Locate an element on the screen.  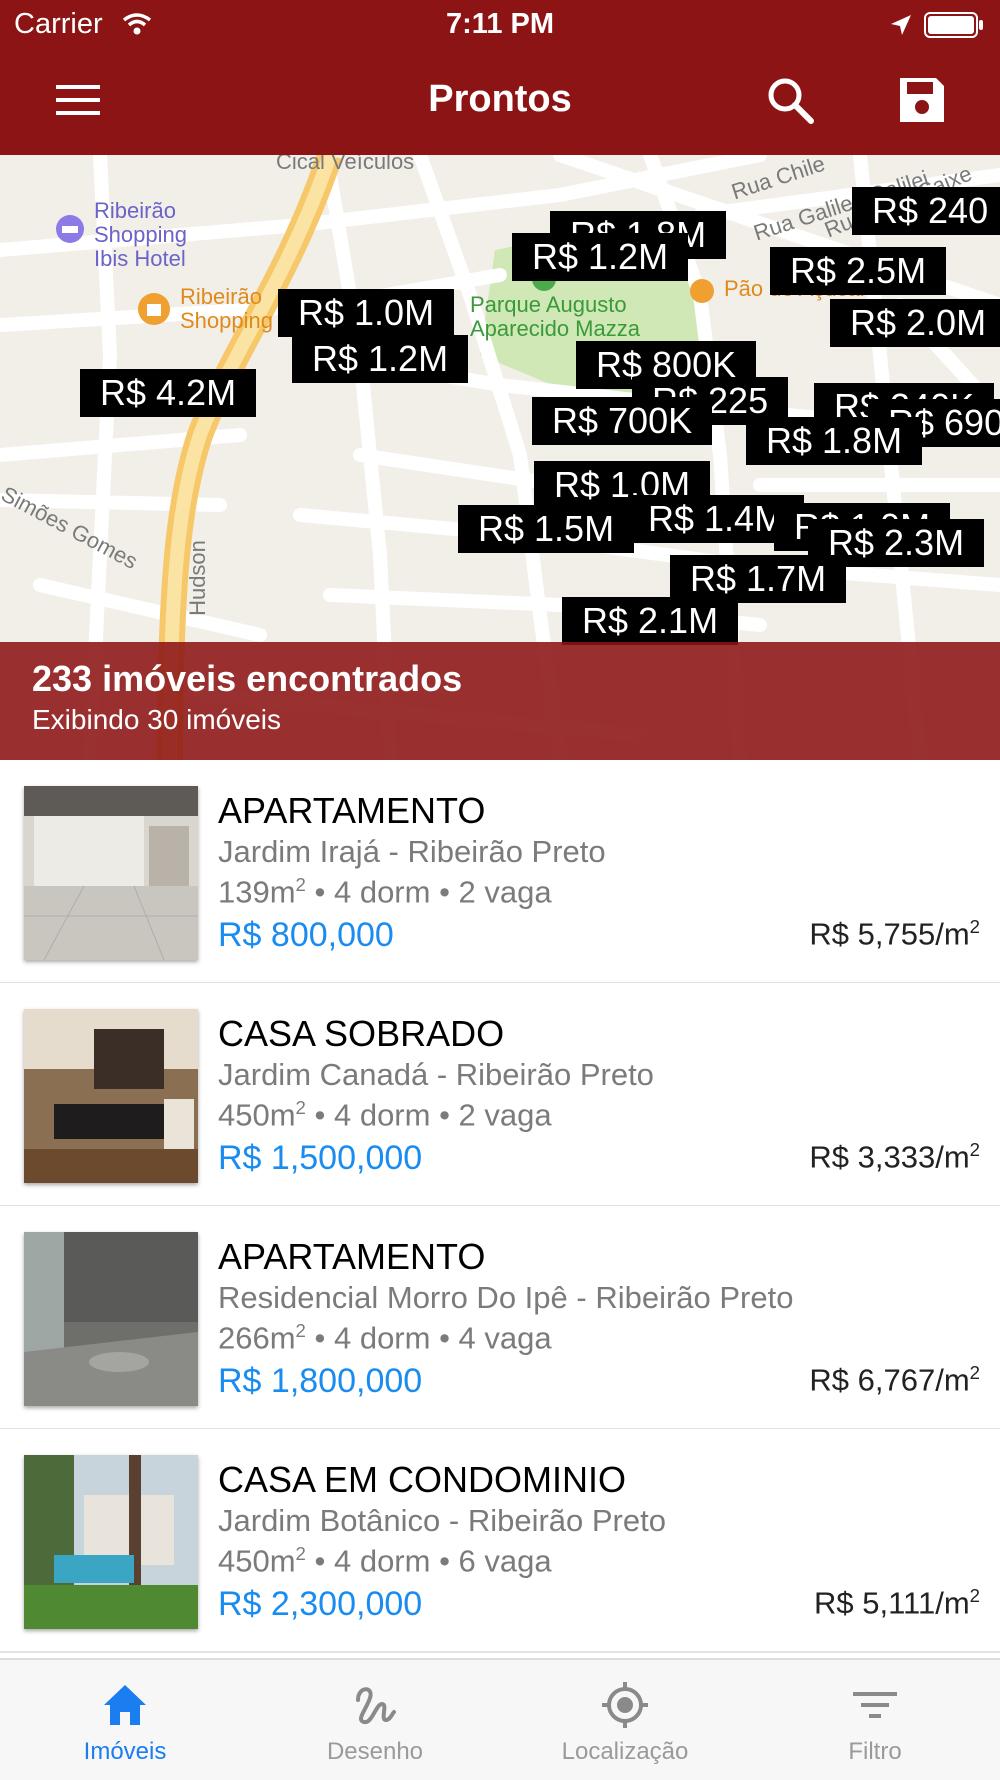
listing-type: CASA EM CONDOMINIO is located at coordinates (422, 1479).